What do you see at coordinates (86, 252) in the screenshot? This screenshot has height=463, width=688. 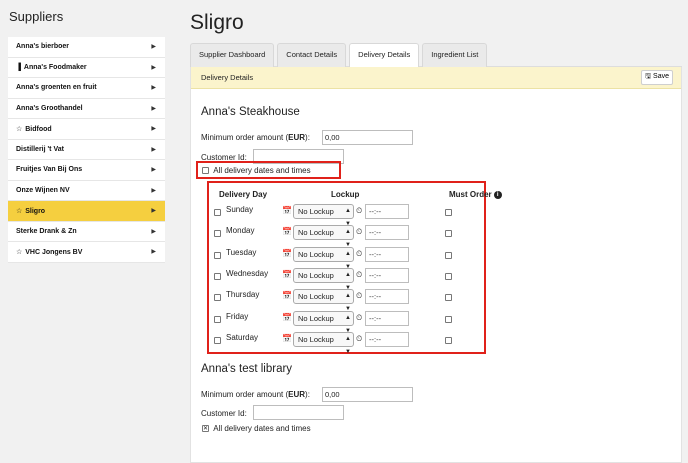 I see `sidebar-item-supplier: ☆ VHC Jongens BV ▶` at bounding box center [86, 252].